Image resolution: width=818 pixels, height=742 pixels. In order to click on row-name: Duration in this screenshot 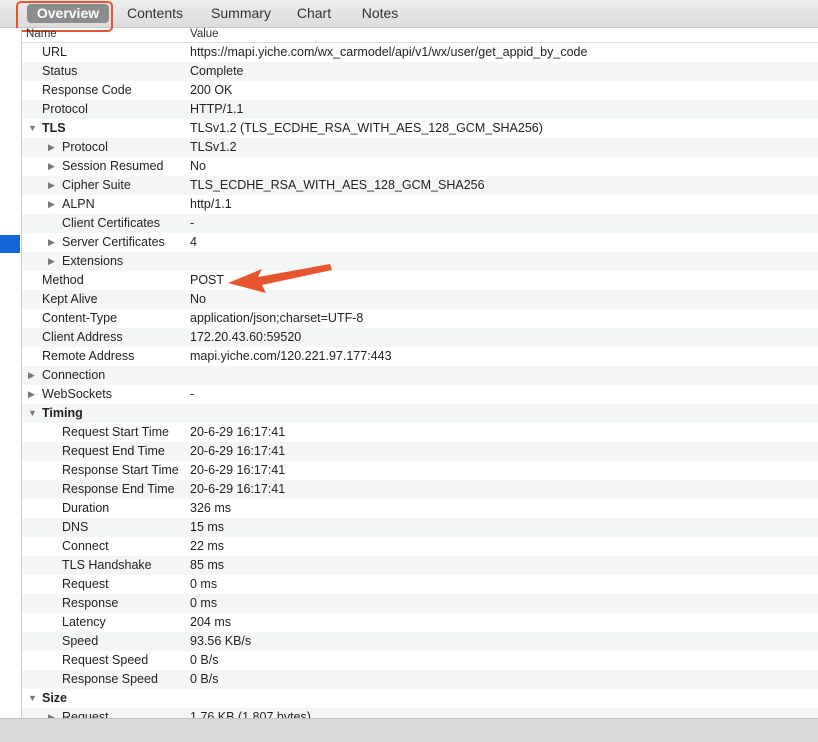, I will do `click(86, 508)`.